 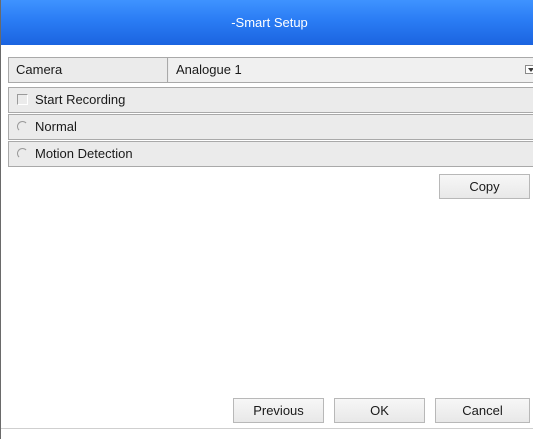 I want to click on dialog-title: -Smart Setup, so click(x=269, y=22).